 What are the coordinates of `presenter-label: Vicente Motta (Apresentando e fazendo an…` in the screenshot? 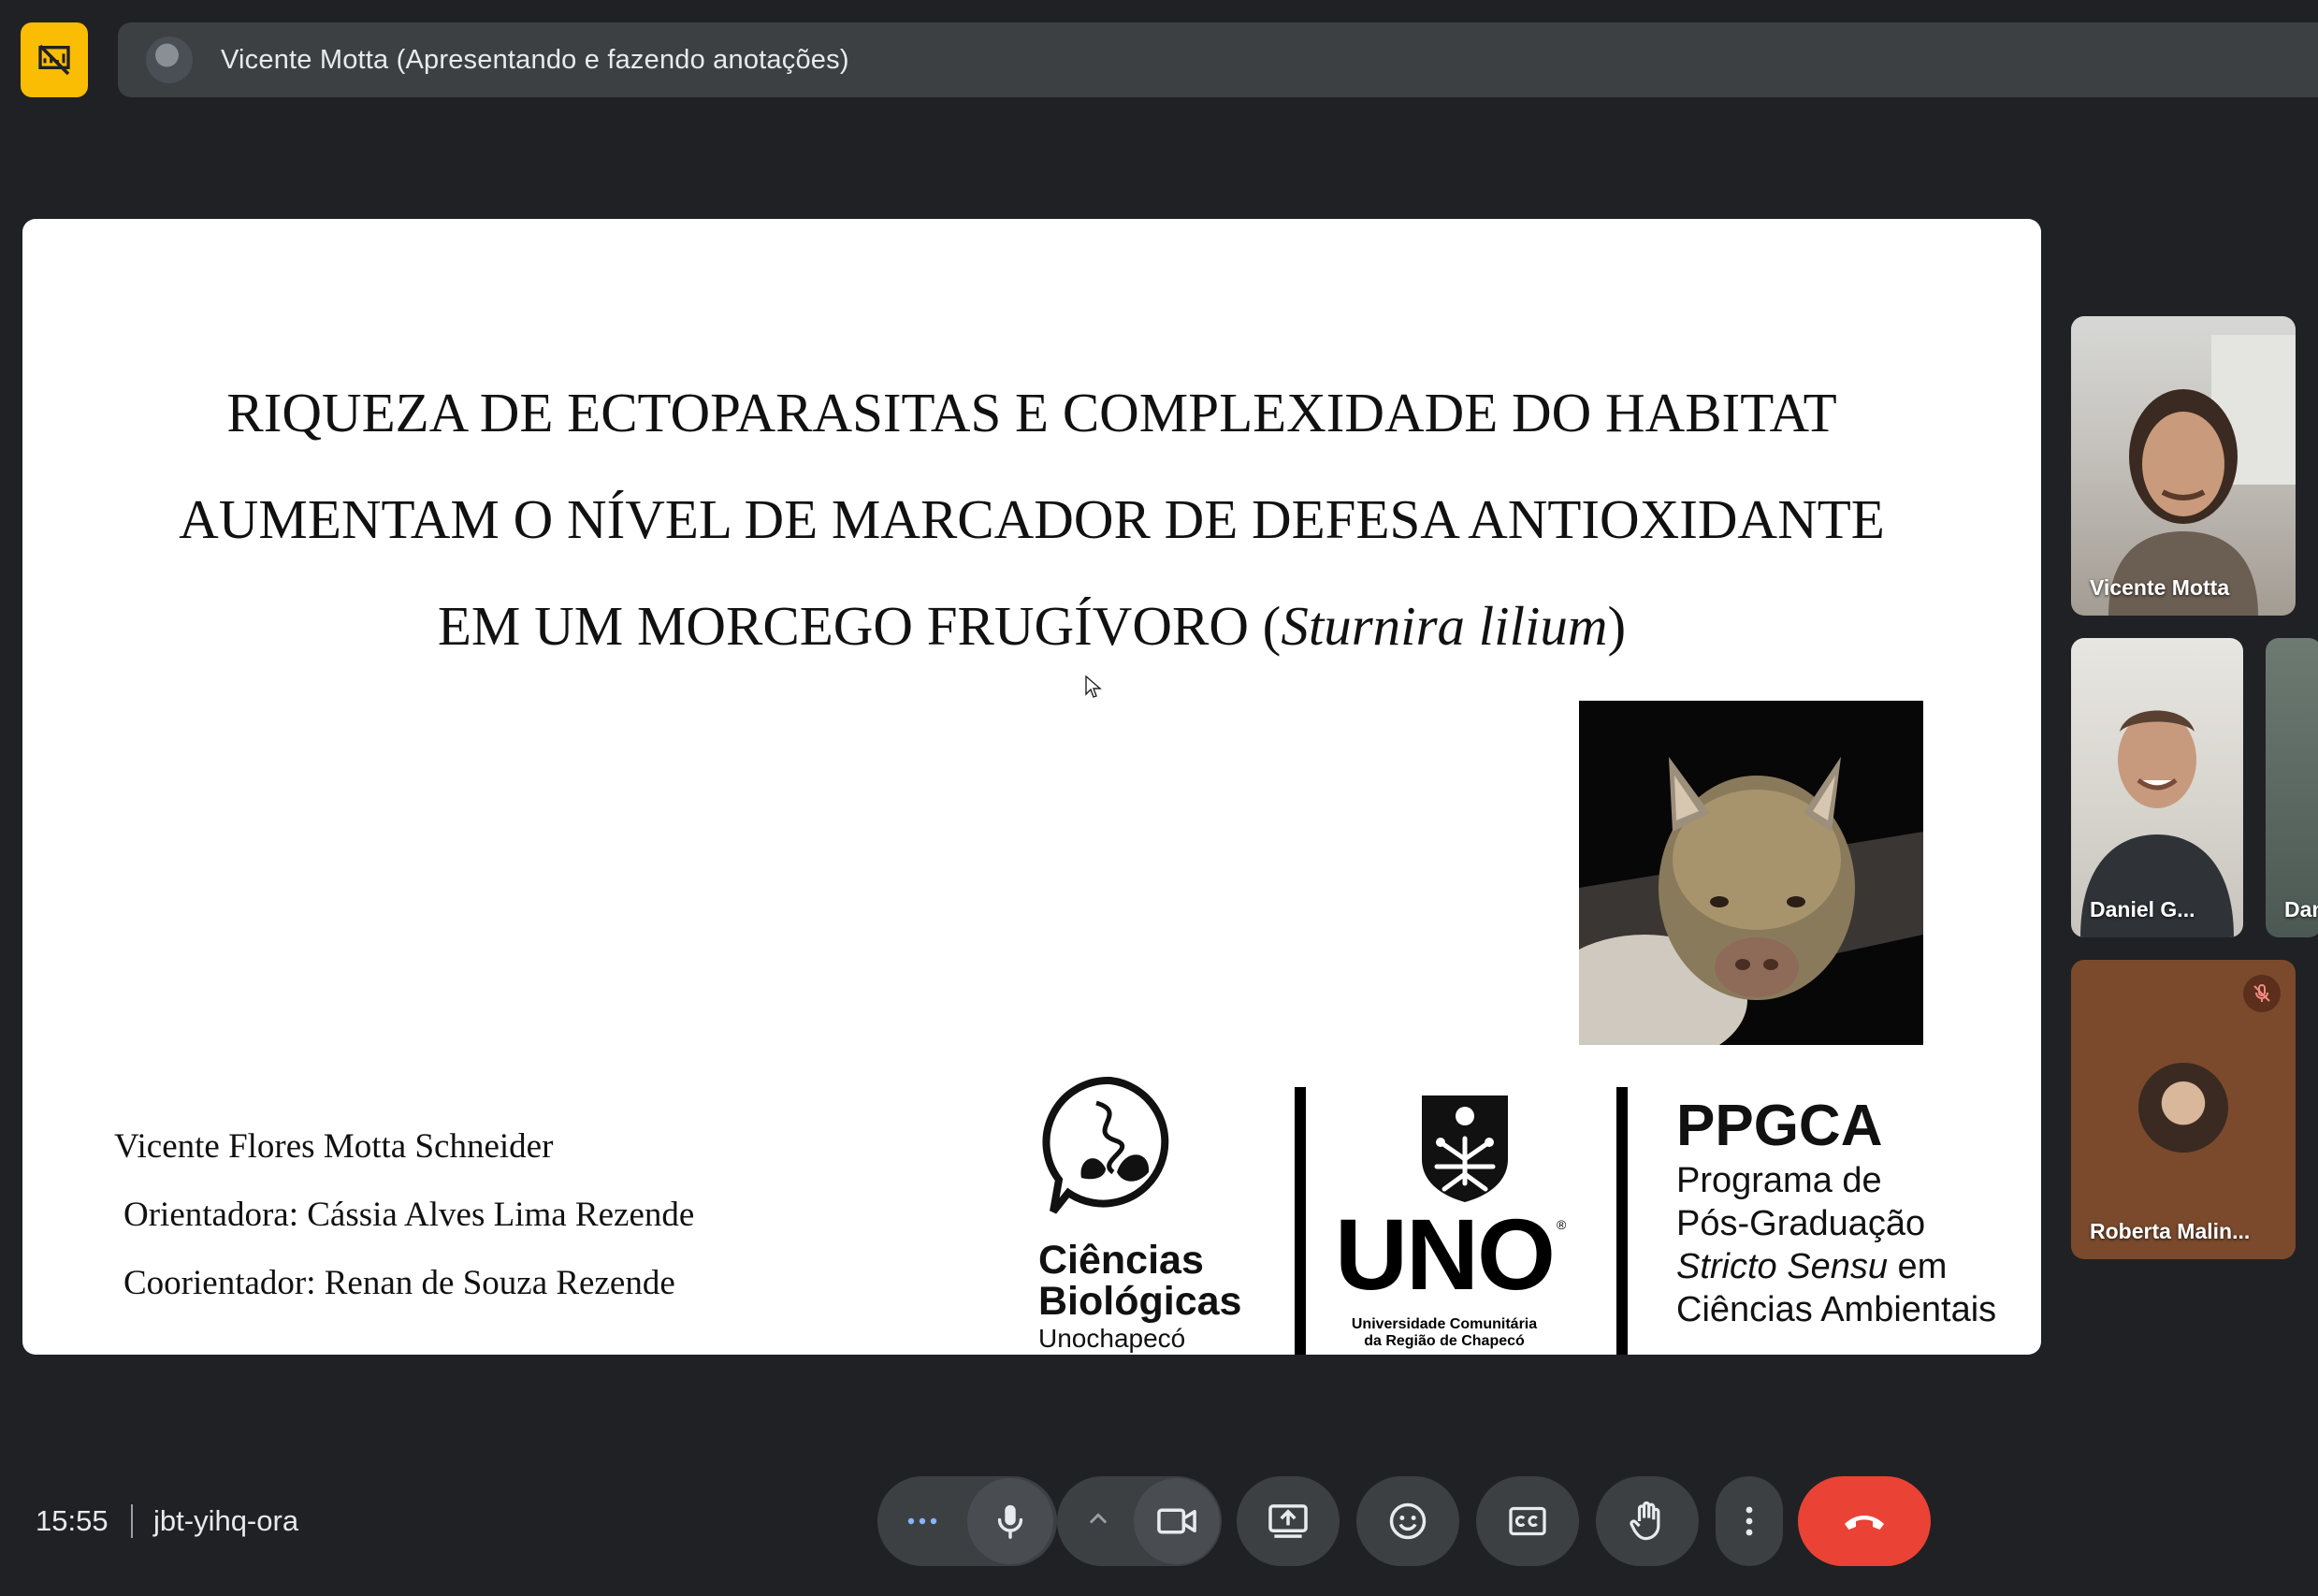 It's located at (535, 59).